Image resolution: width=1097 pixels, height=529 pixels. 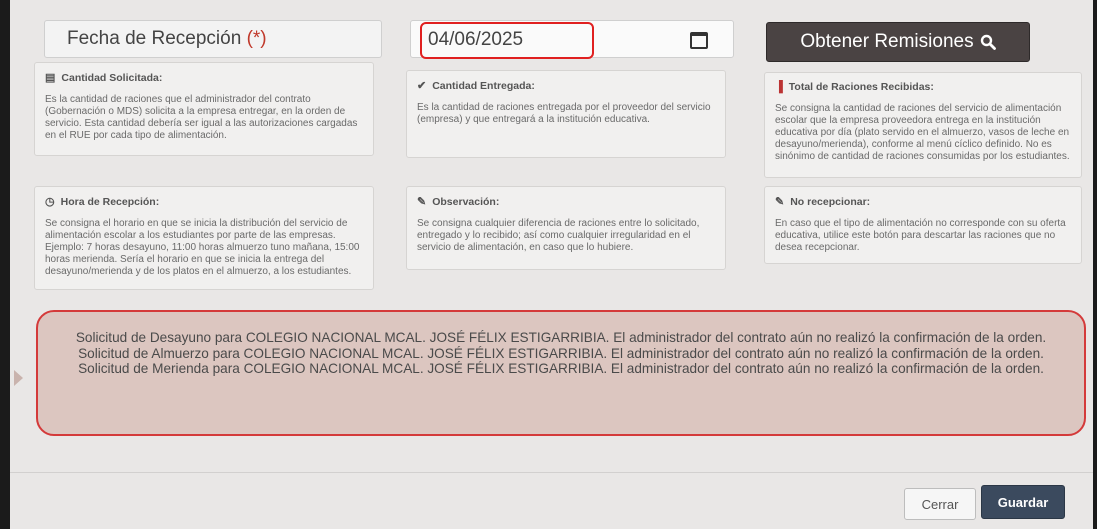 I want to click on card-title: No recepcionar:, so click(x=830, y=201).